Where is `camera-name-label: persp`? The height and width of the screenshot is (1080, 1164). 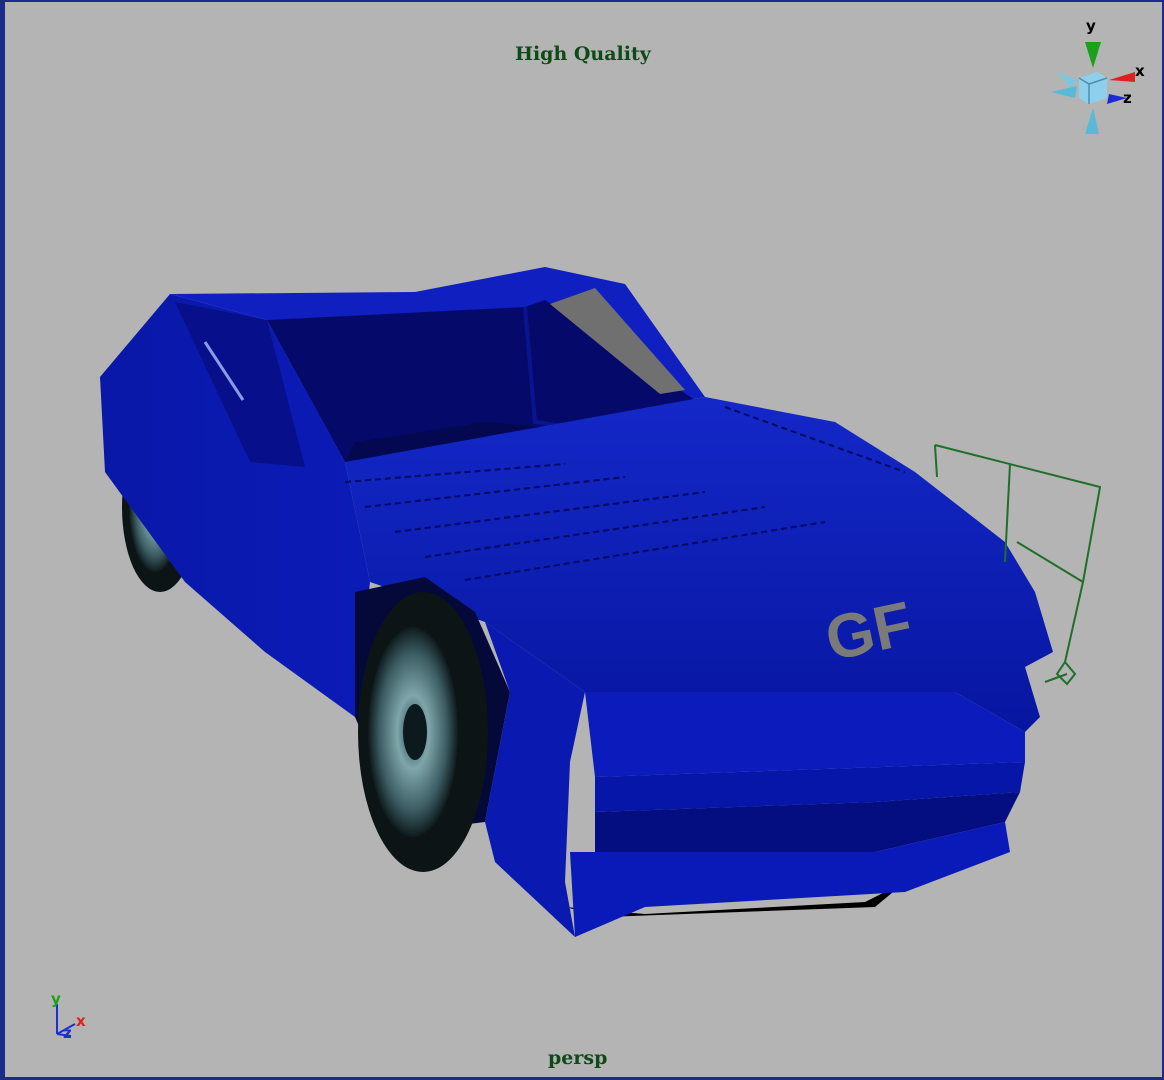
camera-name-label: persp is located at coordinates (578, 1058).